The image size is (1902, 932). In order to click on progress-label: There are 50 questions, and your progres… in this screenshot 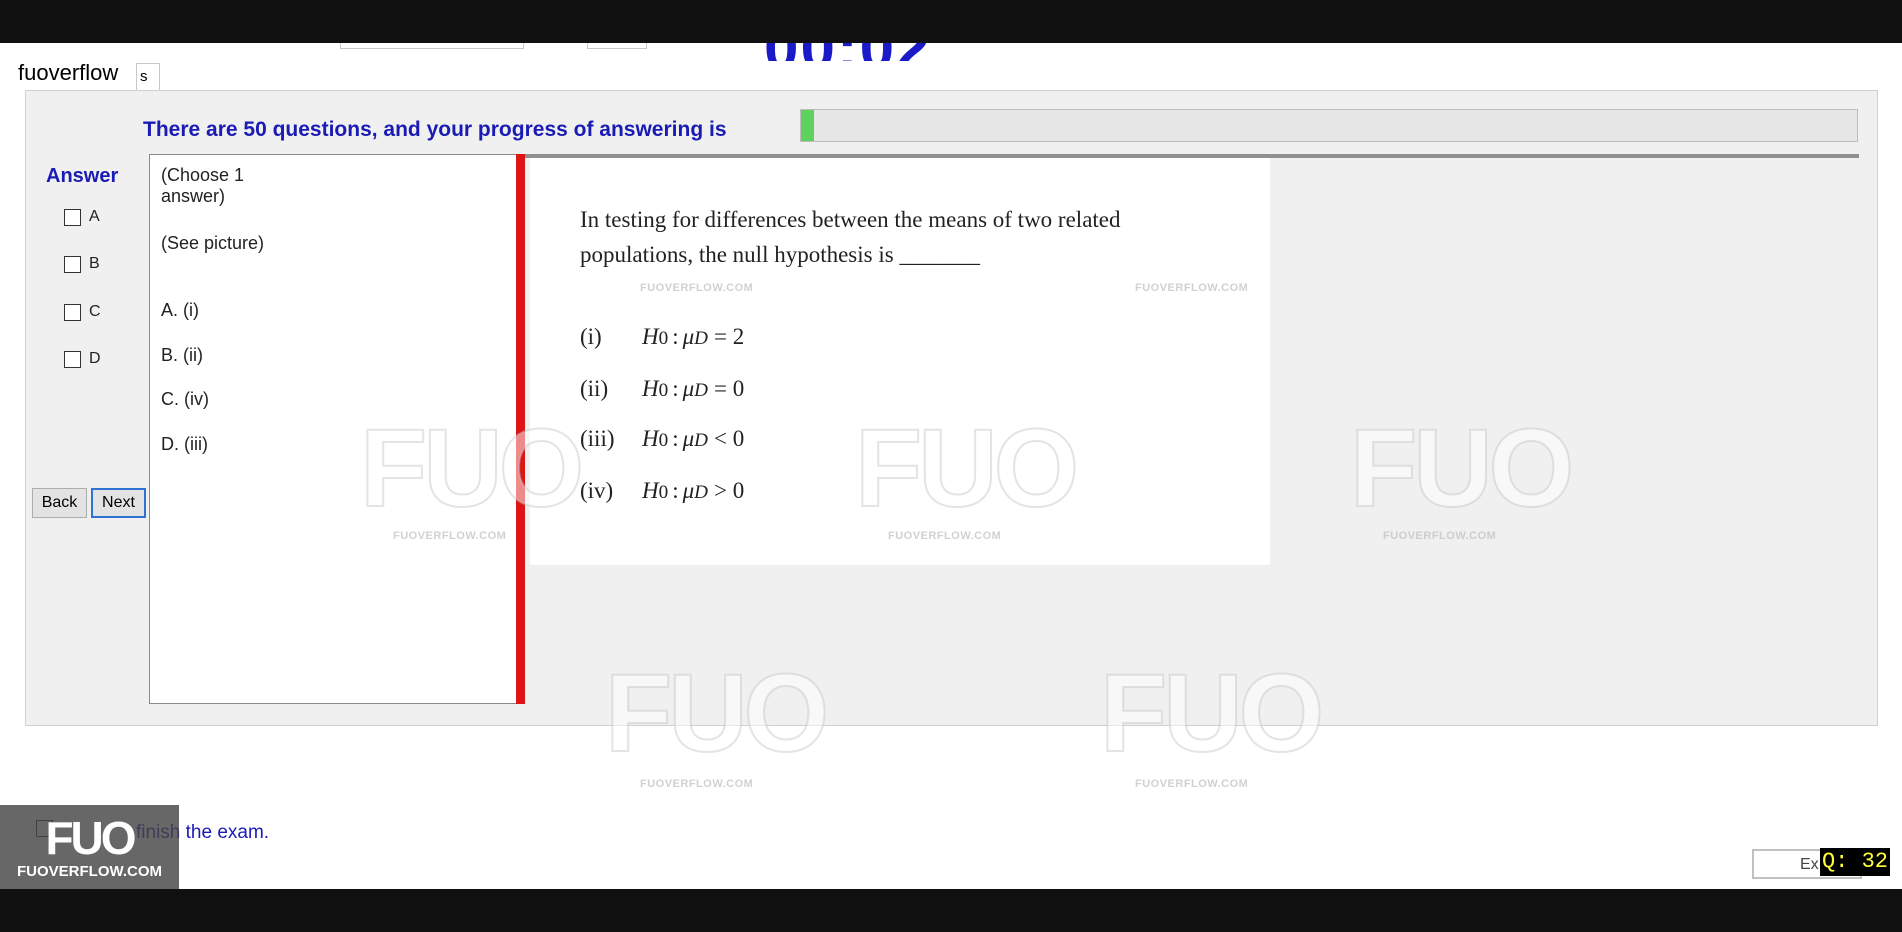, I will do `click(435, 129)`.